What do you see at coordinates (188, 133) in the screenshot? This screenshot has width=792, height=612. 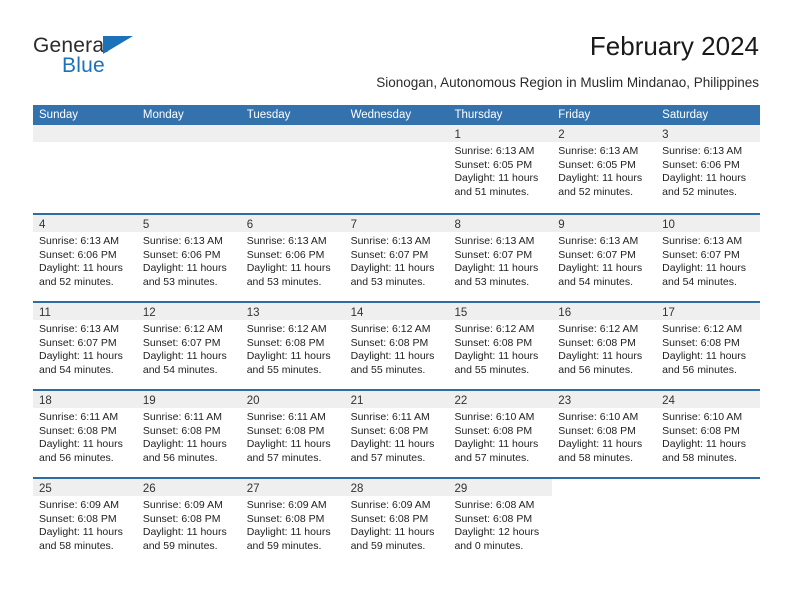 I see `day-number-band` at bounding box center [188, 133].